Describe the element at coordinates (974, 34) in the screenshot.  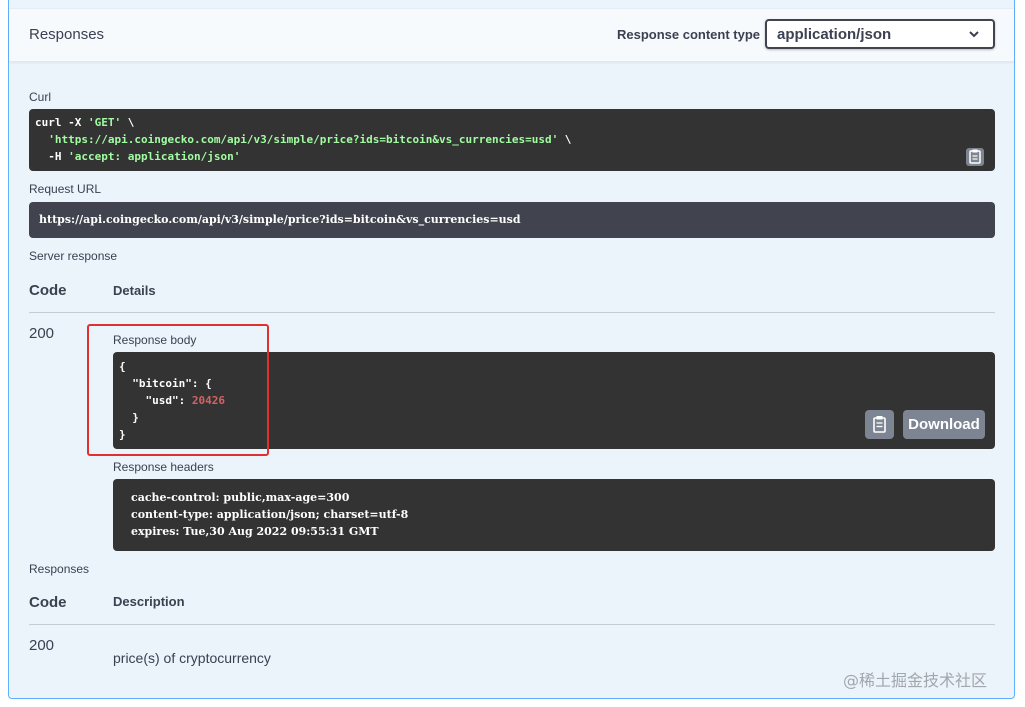
I see `chevron-down-icon` at that location.